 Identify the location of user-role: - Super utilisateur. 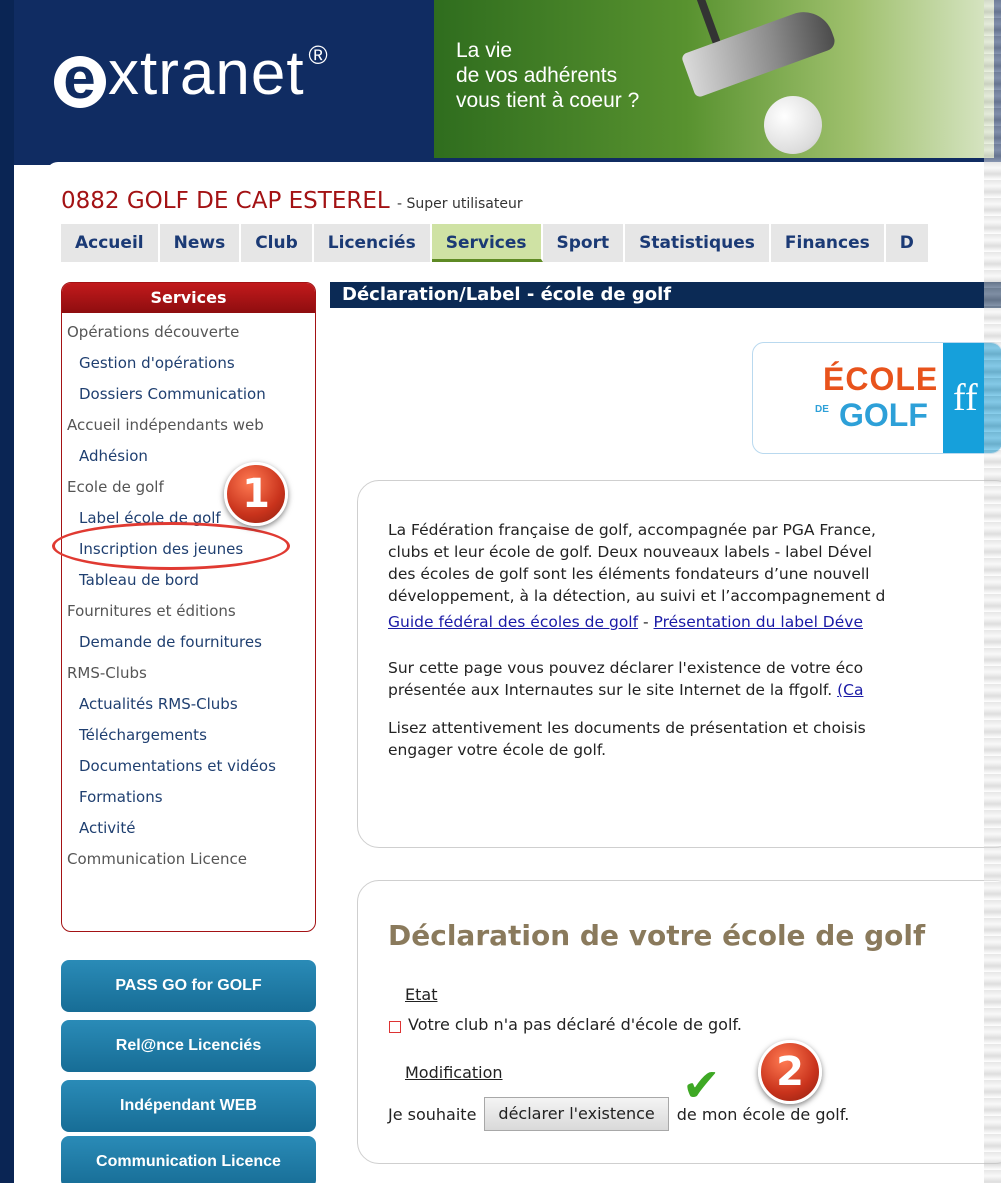
(460, 204).